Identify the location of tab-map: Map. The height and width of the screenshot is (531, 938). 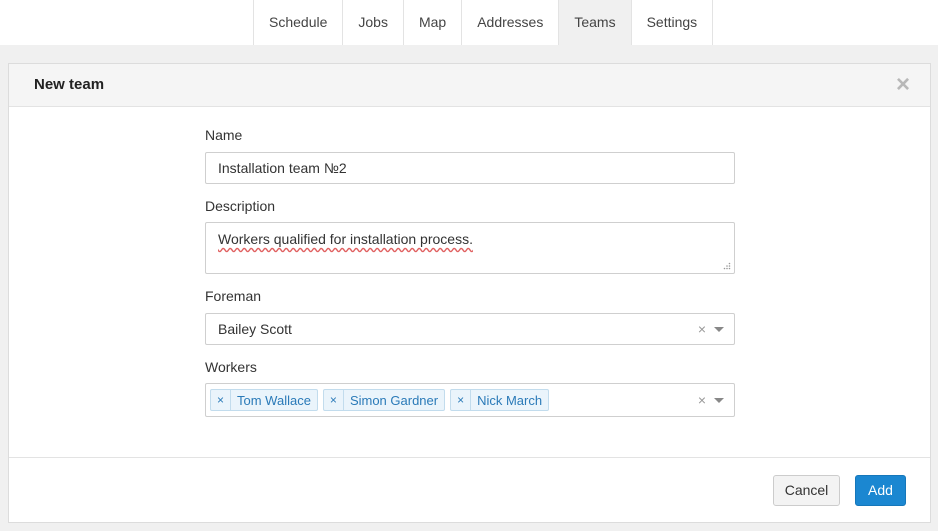
(433, 22).